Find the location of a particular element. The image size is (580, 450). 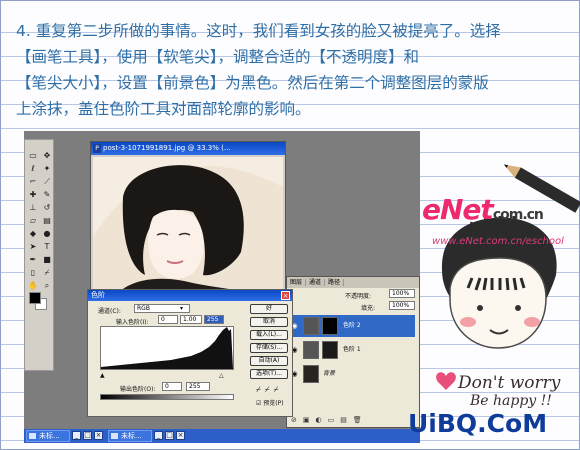

dodge-tool-icon: ● is located at coordinates (47, 233).